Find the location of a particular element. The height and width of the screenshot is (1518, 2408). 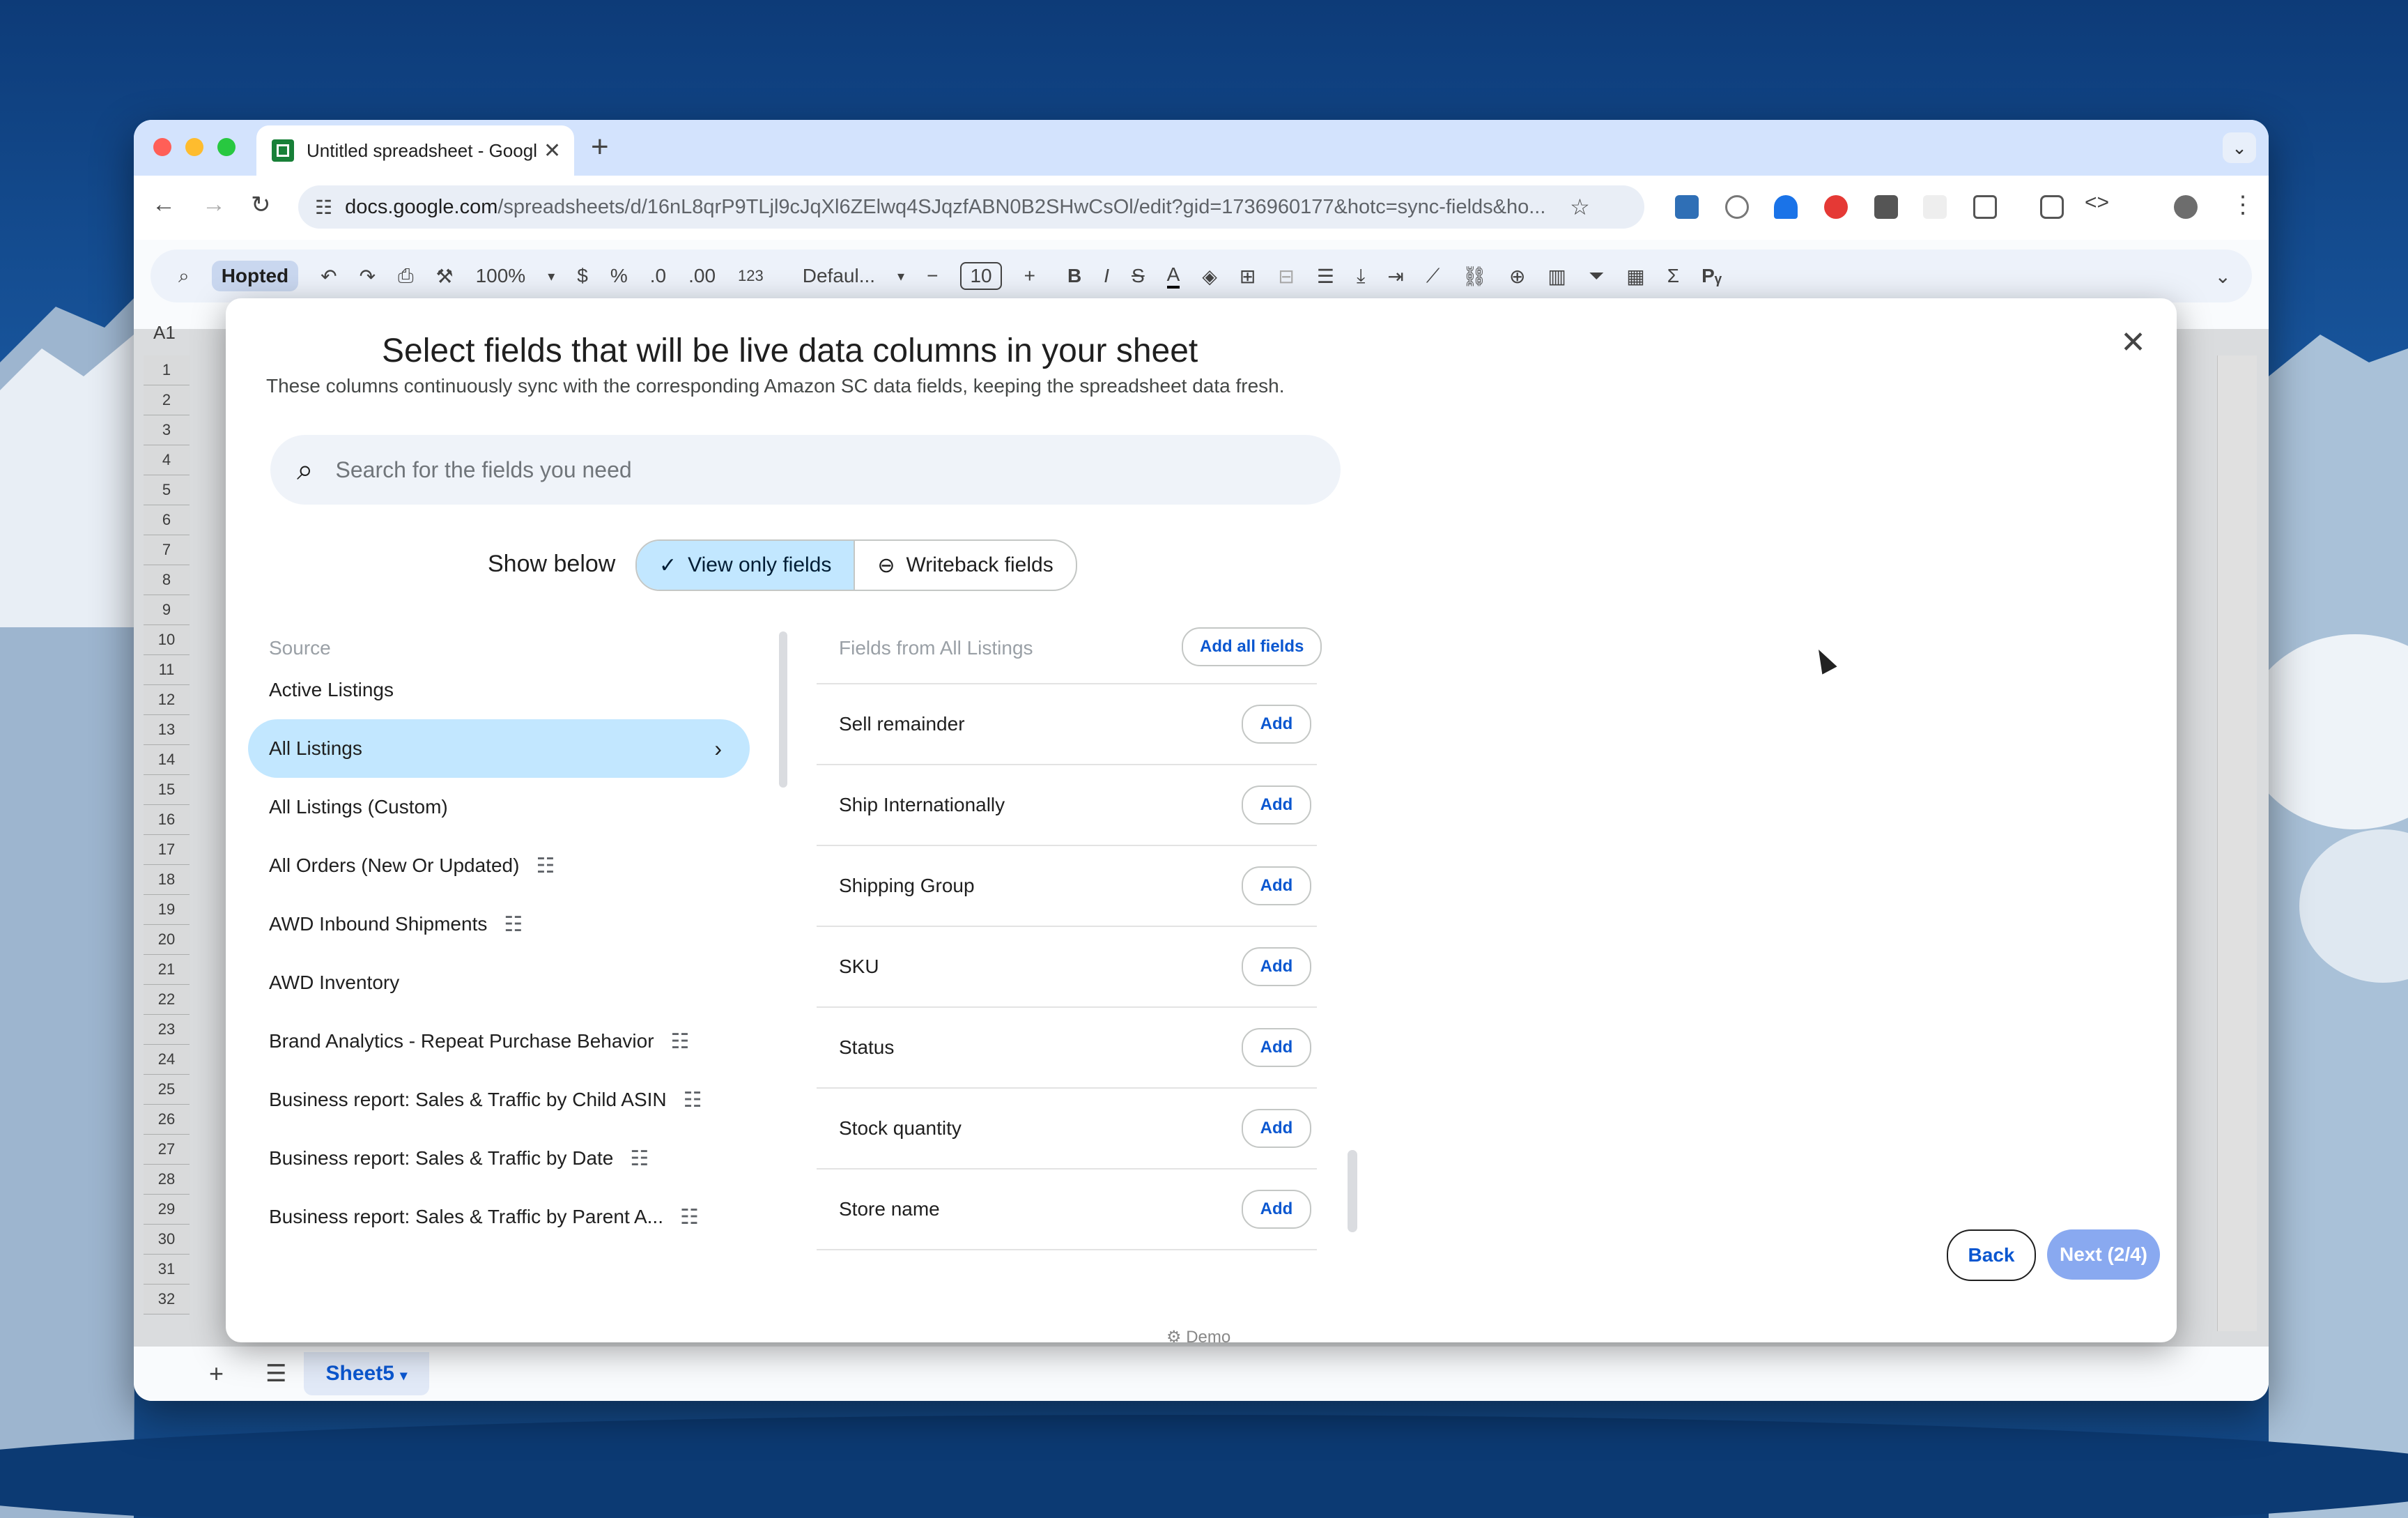

currency-format-button: $ is located at coordinates (582, 276).